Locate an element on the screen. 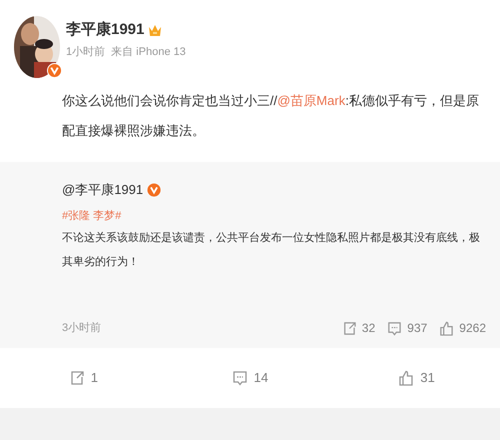  hashtag-link: #张隆 李梦# is located at coordinates (92, 216).